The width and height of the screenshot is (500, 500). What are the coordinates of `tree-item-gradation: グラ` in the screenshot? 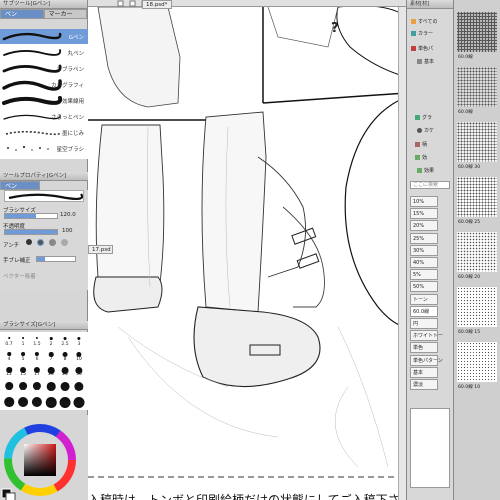 It's located at (423, 117).